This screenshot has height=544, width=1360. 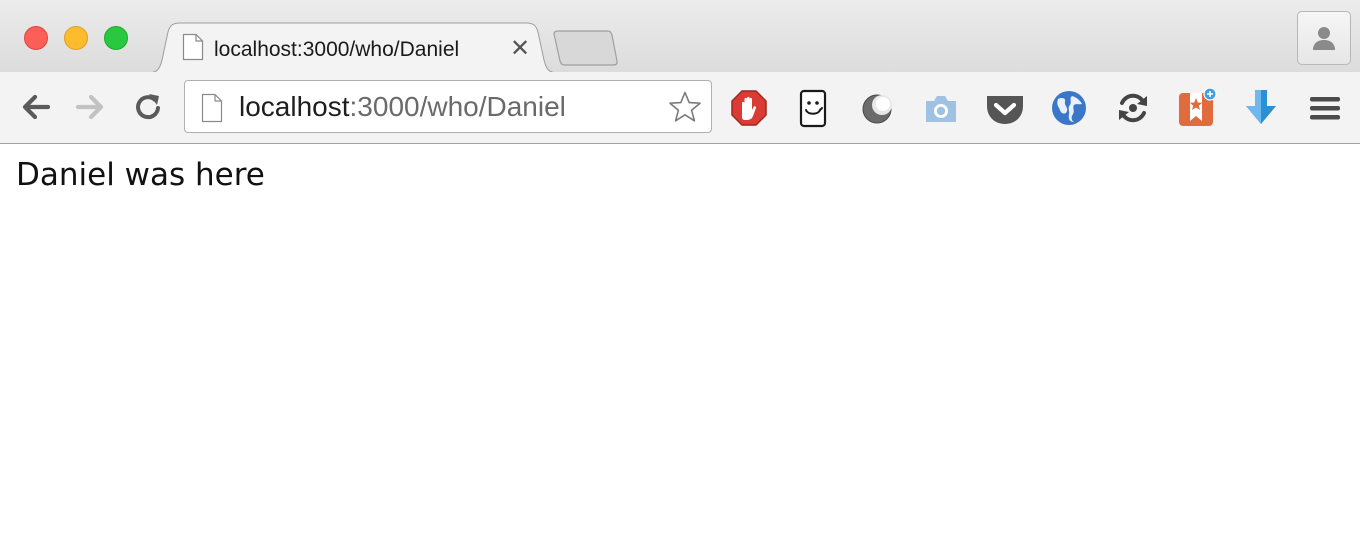 I want to click on minimize-window-button, so click(x=76, y=38).